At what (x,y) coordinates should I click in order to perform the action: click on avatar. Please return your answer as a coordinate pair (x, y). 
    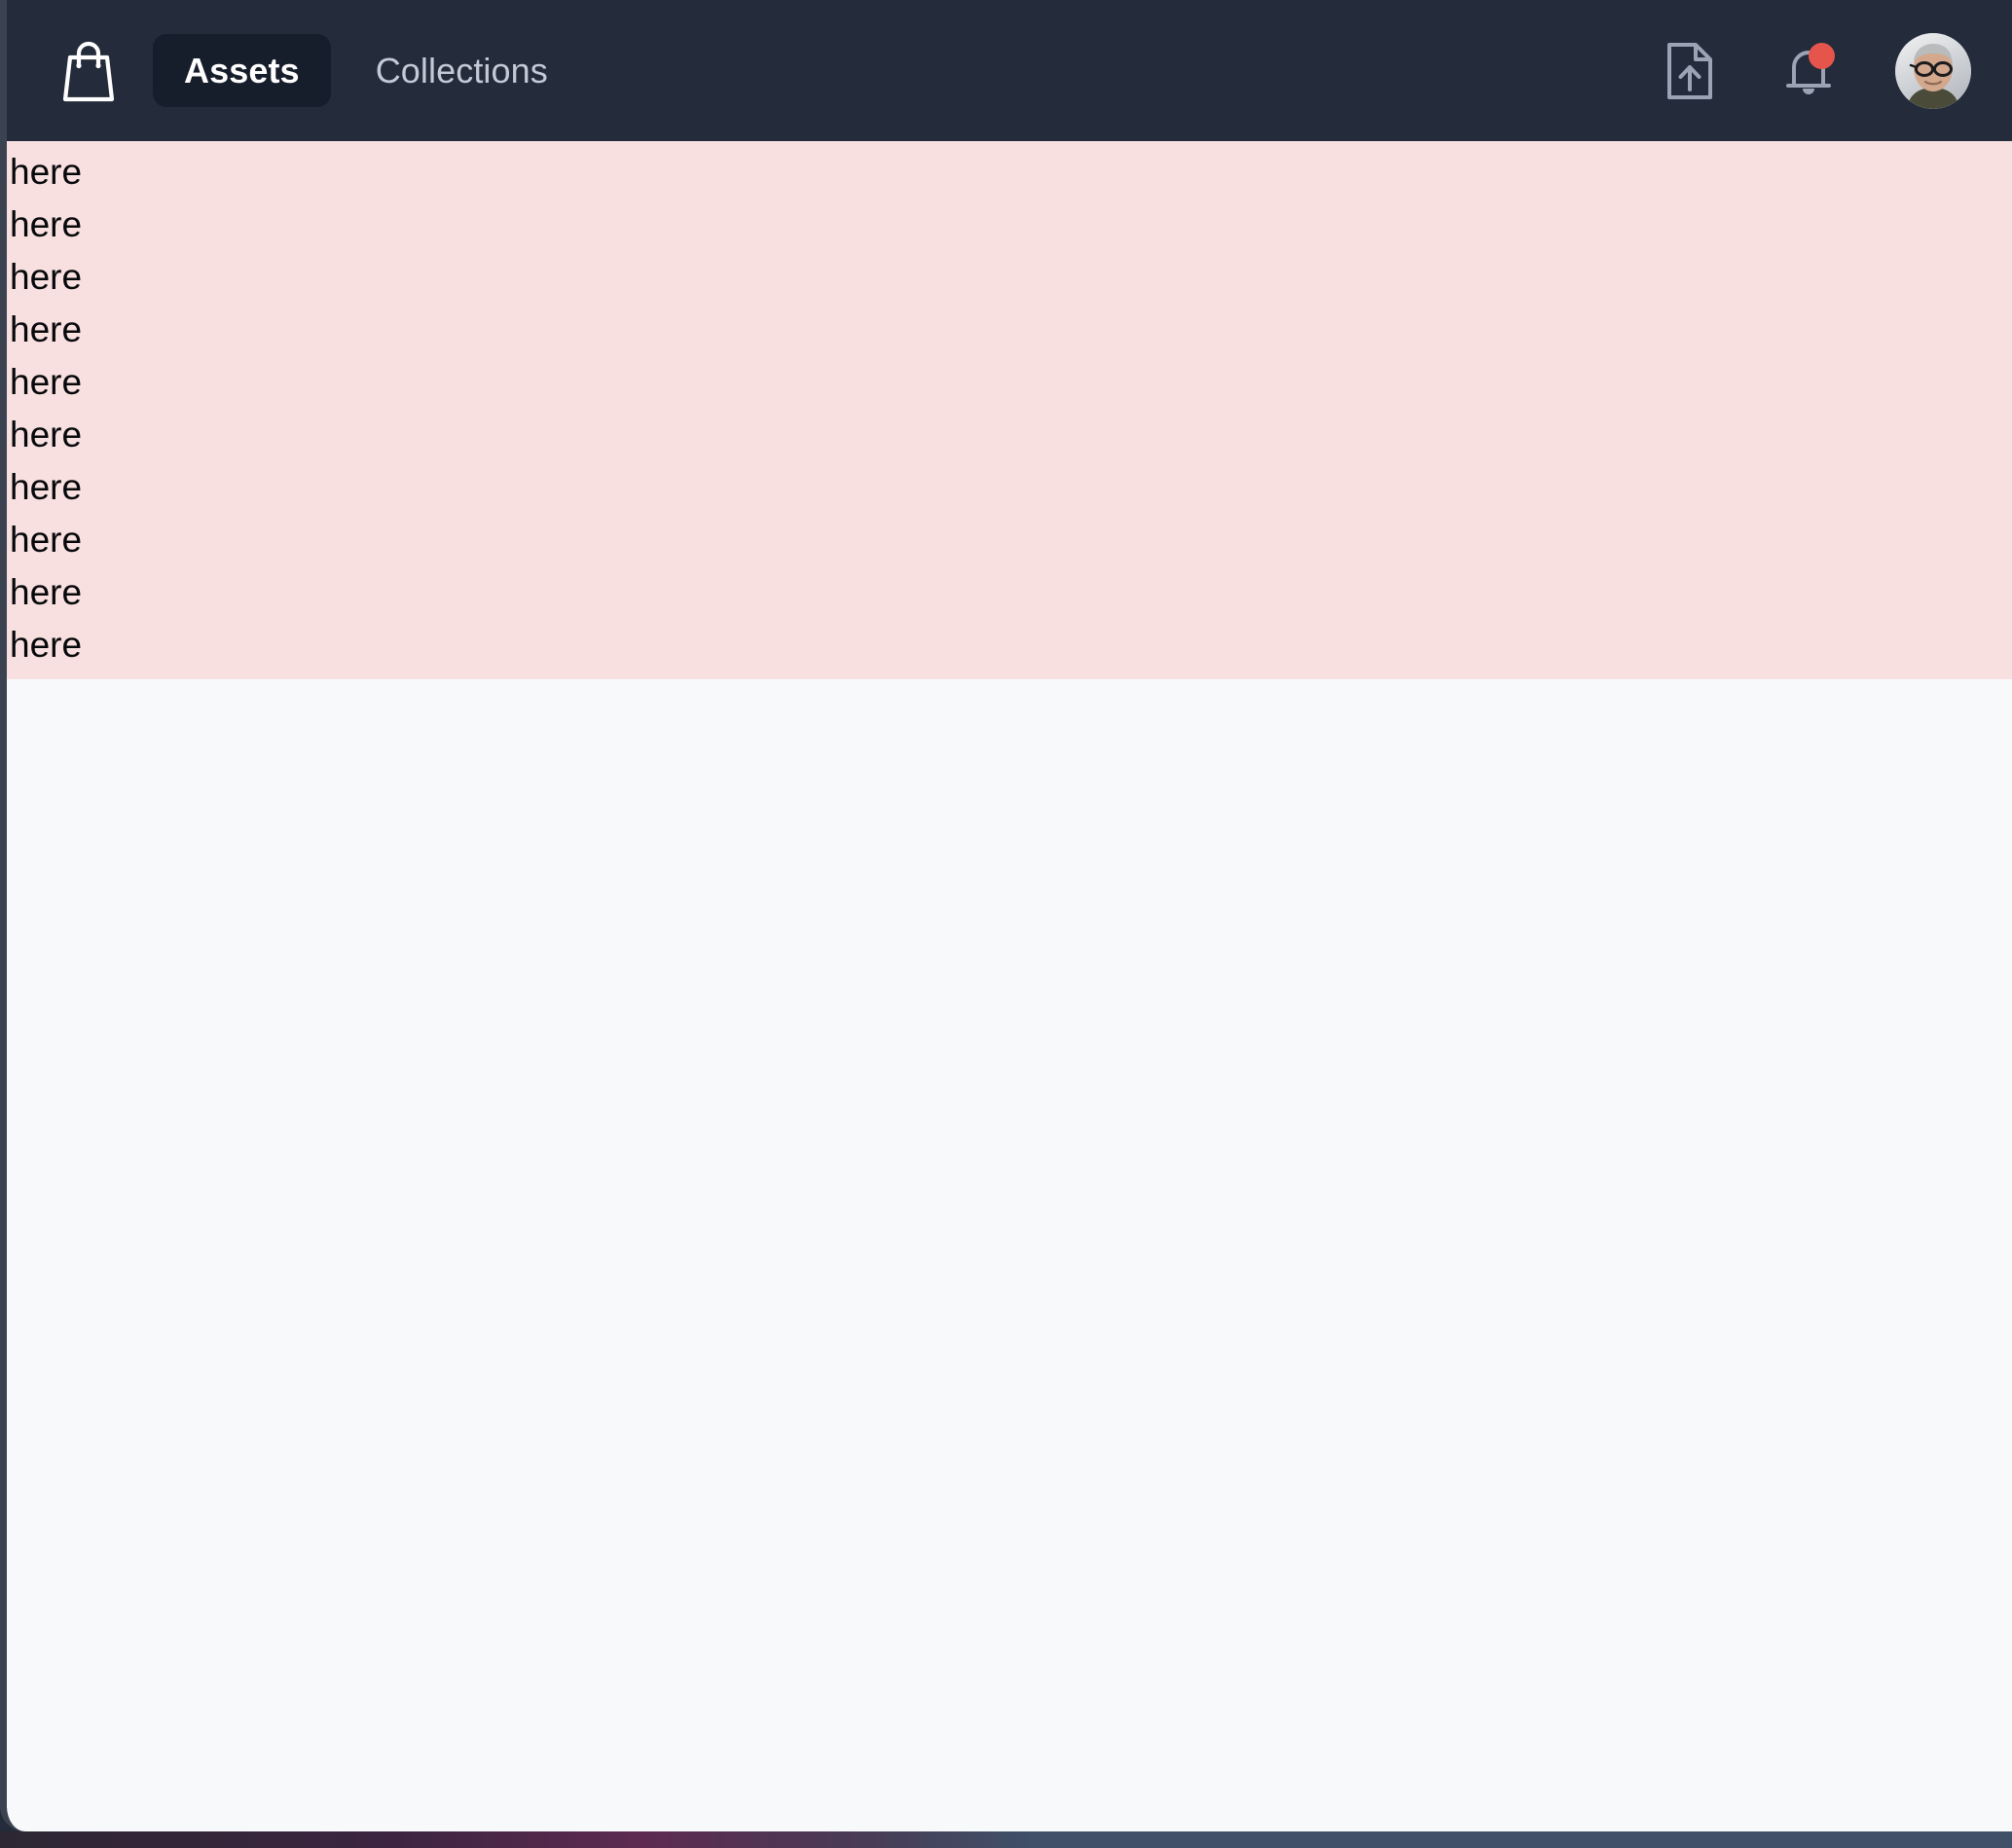
    Looking at the image, I should click on (1933, 70).